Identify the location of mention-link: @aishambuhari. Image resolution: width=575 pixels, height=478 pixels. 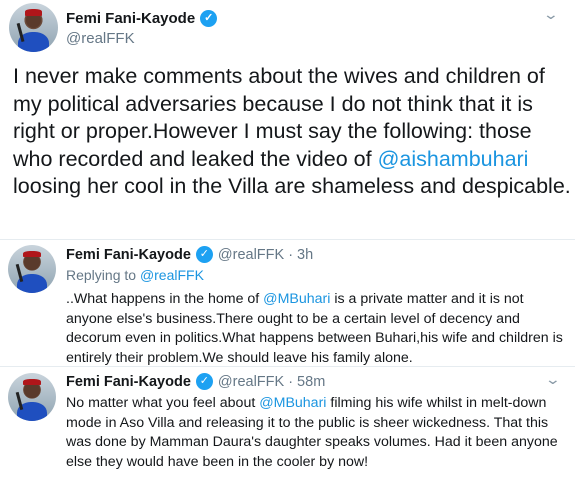
(453, 159).